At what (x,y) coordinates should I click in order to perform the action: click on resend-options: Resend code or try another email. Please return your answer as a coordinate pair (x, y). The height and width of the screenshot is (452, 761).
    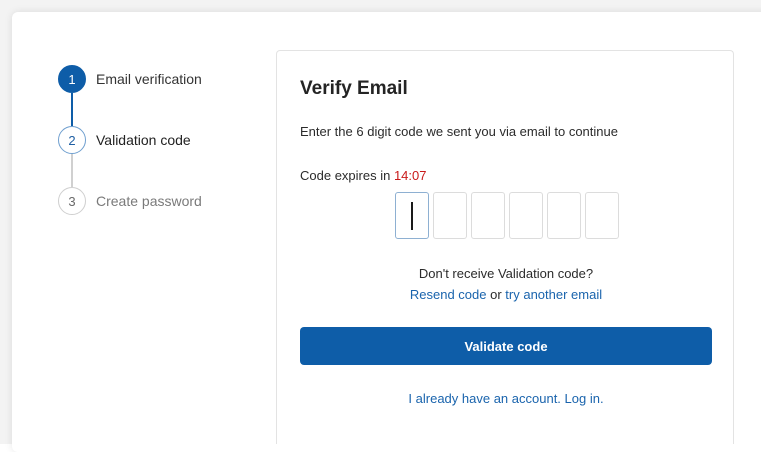
    Looking at the image, I should click on (506, 294).